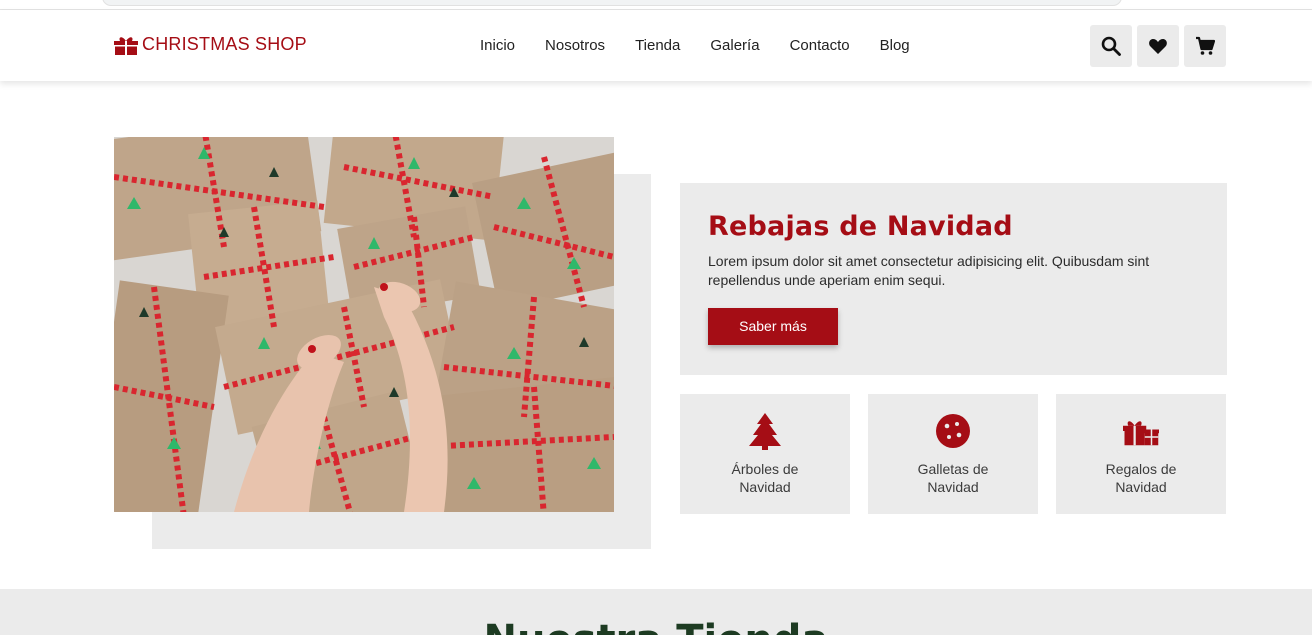  I want to click on logo-text: CHRISTMAS SHOP, so click(224, 44).